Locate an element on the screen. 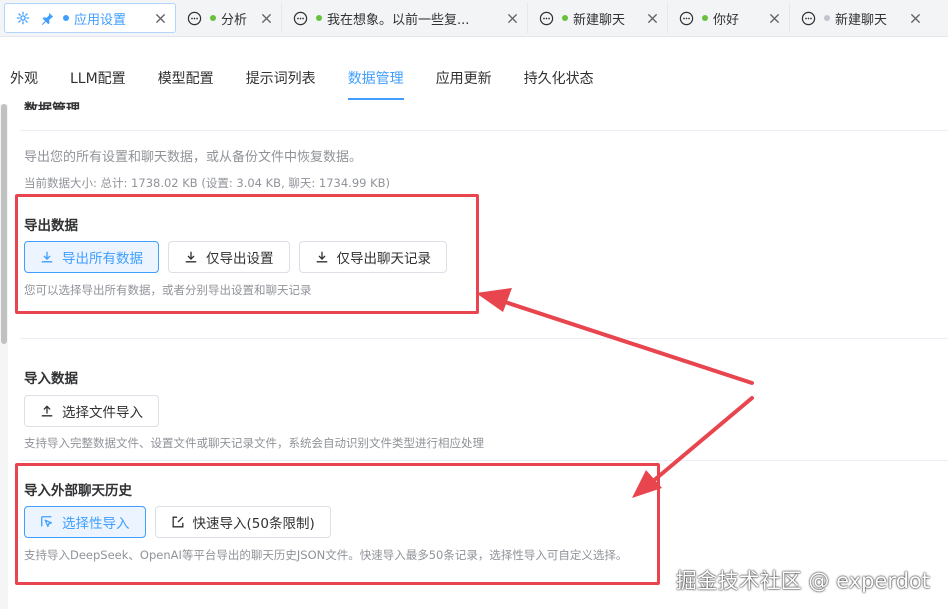  section-description: 导出您的所有设置和聊天数据，或从备份文件中恢复数据。 is located at coordinates (193, 157).